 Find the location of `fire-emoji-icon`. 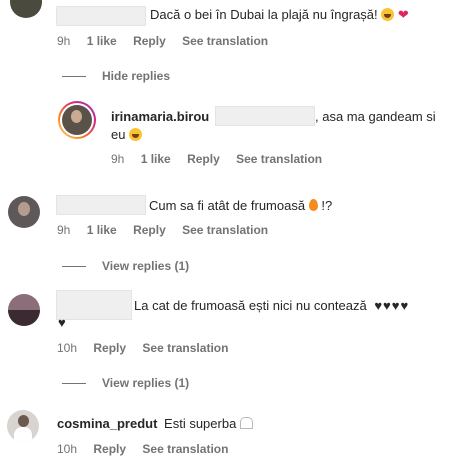

fire-emoji-icon is located at coordinates (313, 205).